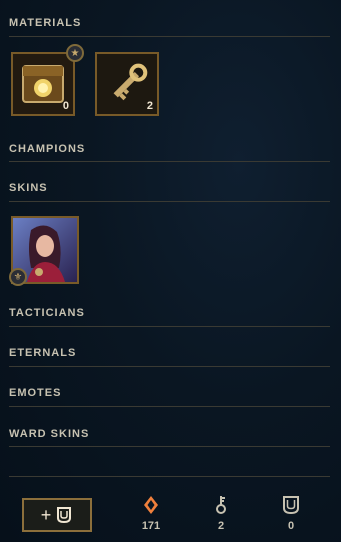  What do you see at coordinates (291, 526) in the screenshot?
I see `chest-value: 0` at bounding box center [291, 526].